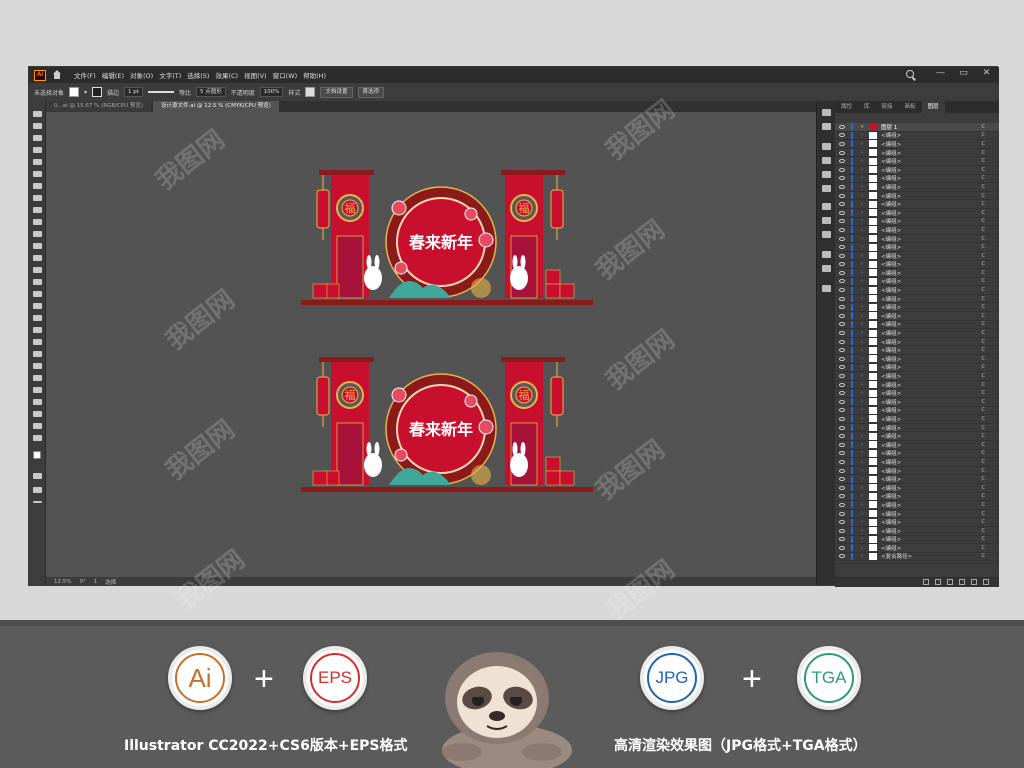 This screenshot has height=768, width=1024. Describe the element at coordinates (85, 92) in the screenshot. I see `chevron-down-icon: ▾` at that location.